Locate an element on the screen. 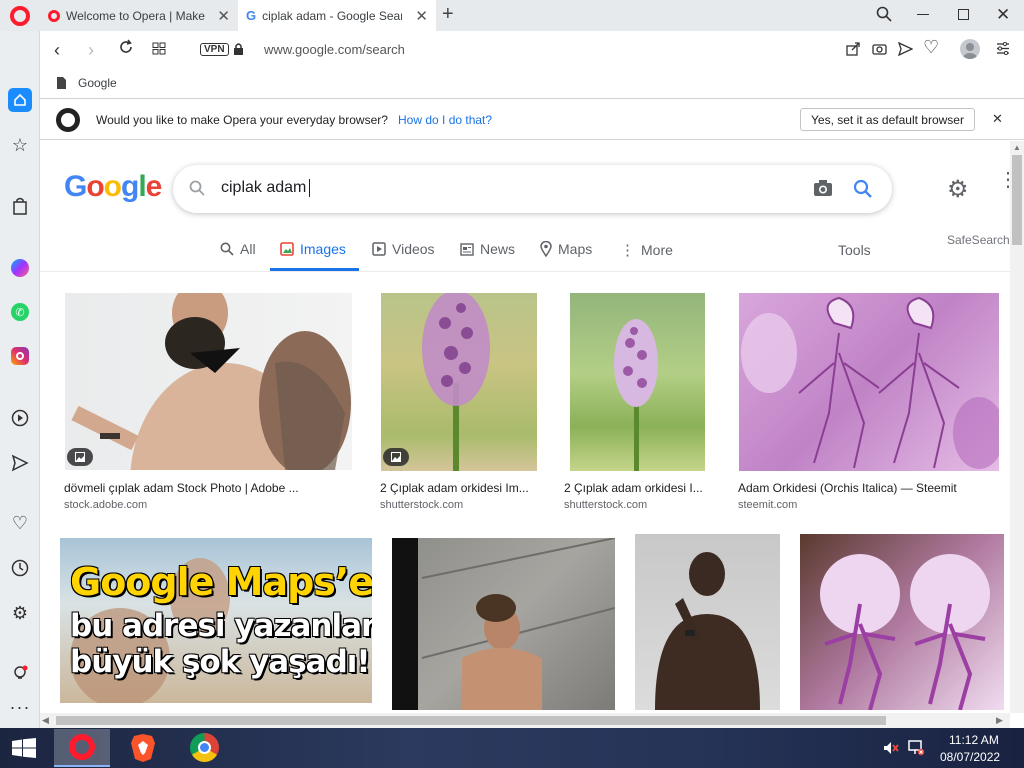 This screenshot has width=1024, height=768. close-infobar-icon: ✕ is located at coordinates (997, 119).